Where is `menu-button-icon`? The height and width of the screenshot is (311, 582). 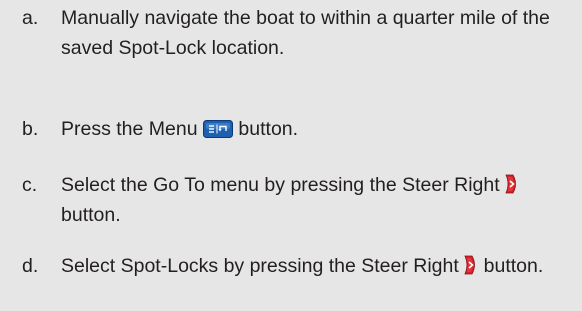
menu-button-icon is located at coordinates (218, 129).